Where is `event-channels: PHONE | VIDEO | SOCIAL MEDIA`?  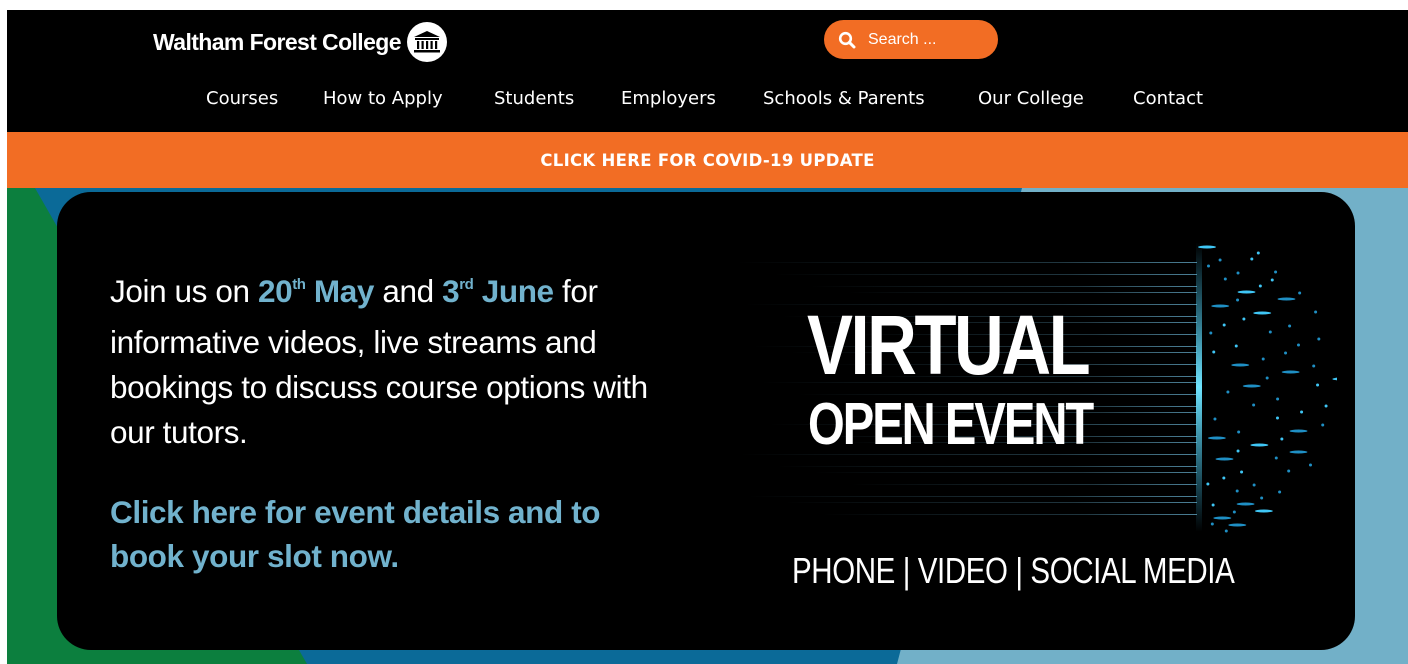 event-channels: PHONE | VIDEO | SOCIAL MEDIA is located at coordinates (1013, 570).